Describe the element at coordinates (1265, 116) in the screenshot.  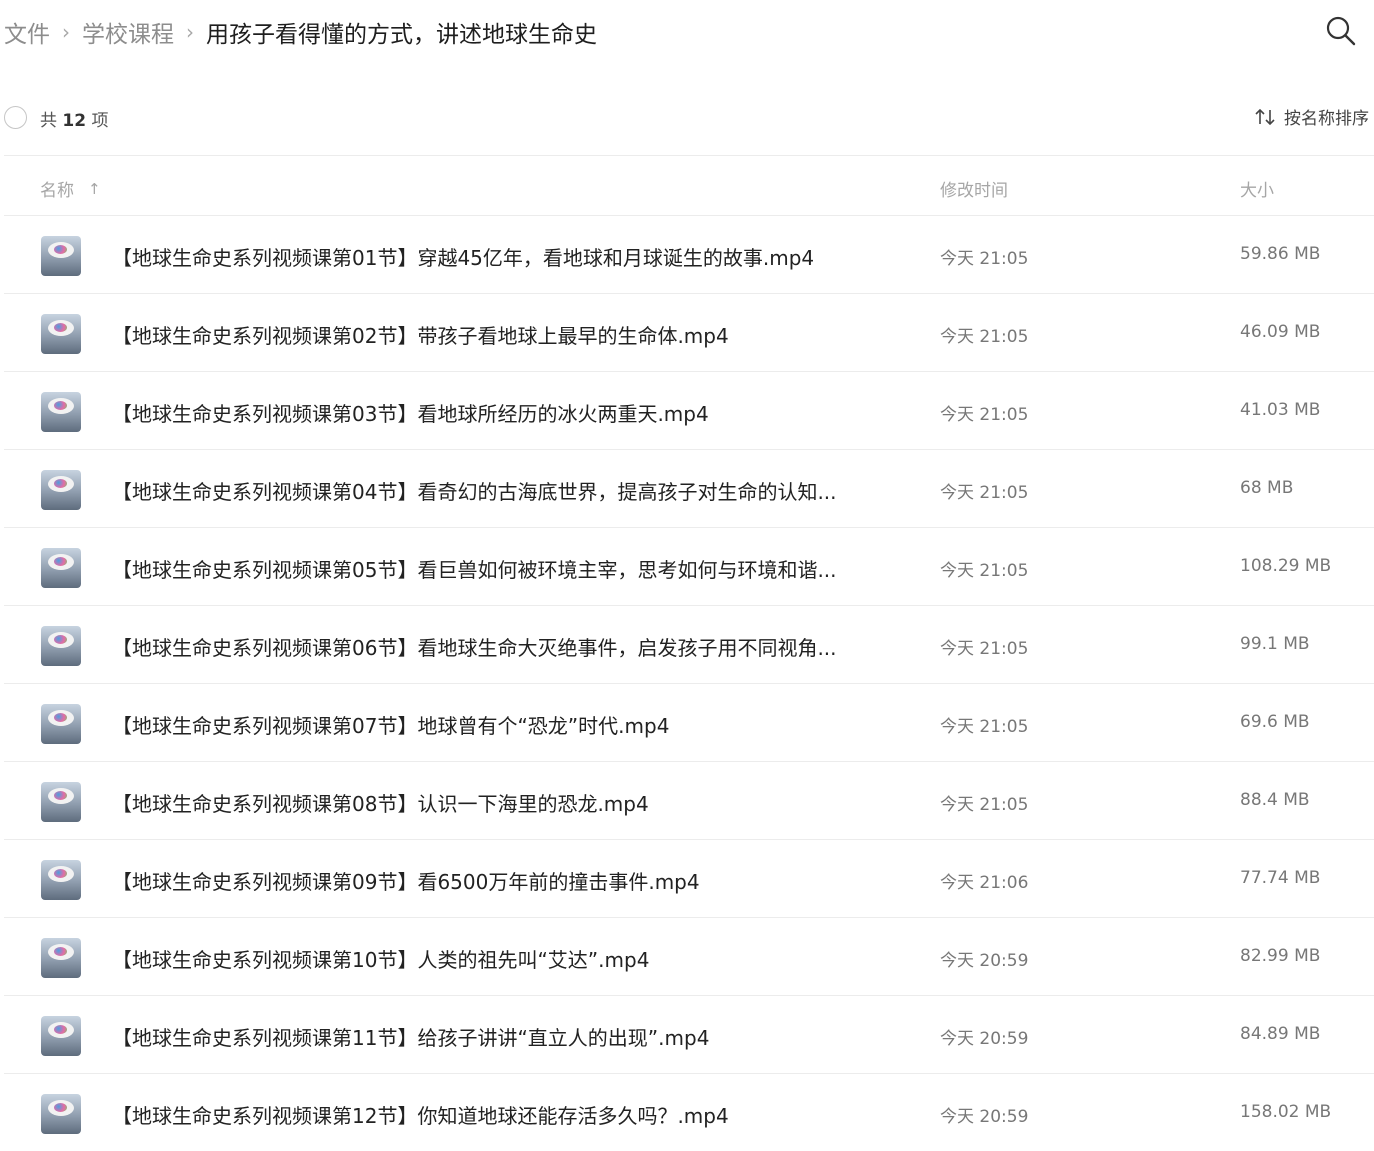
I see `sort-icon` at that location.